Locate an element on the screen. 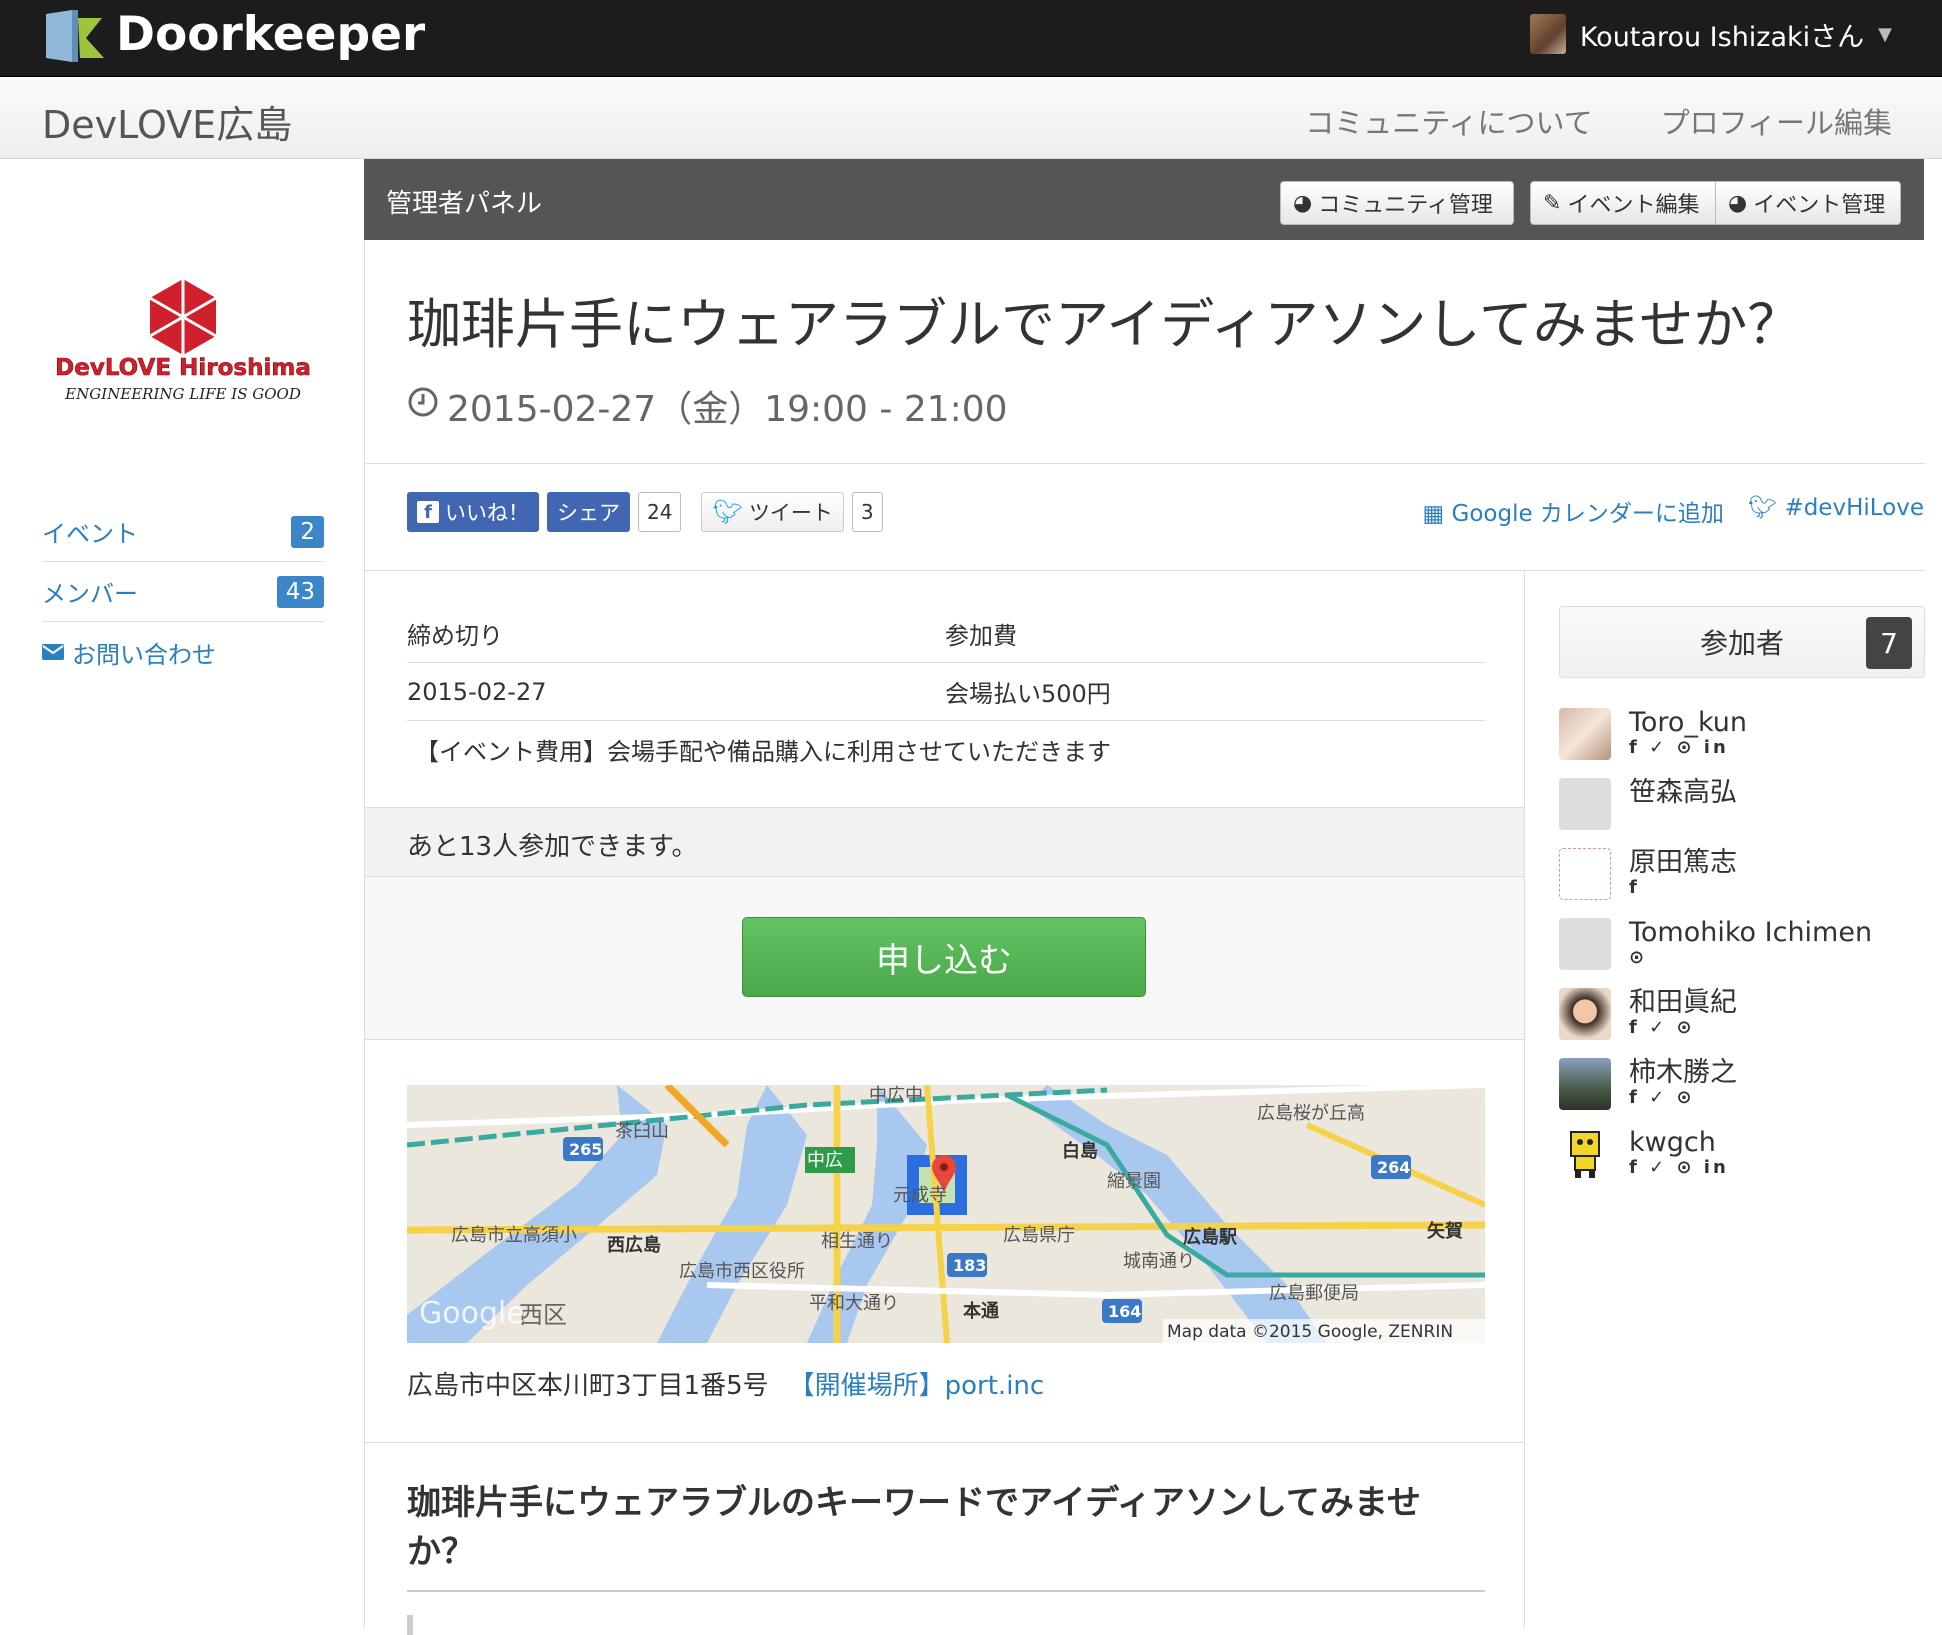  venue-address: 広島市中区本川町3丁目1番5号 【開催場所】port.inc is located at coordinates (725, 1383).